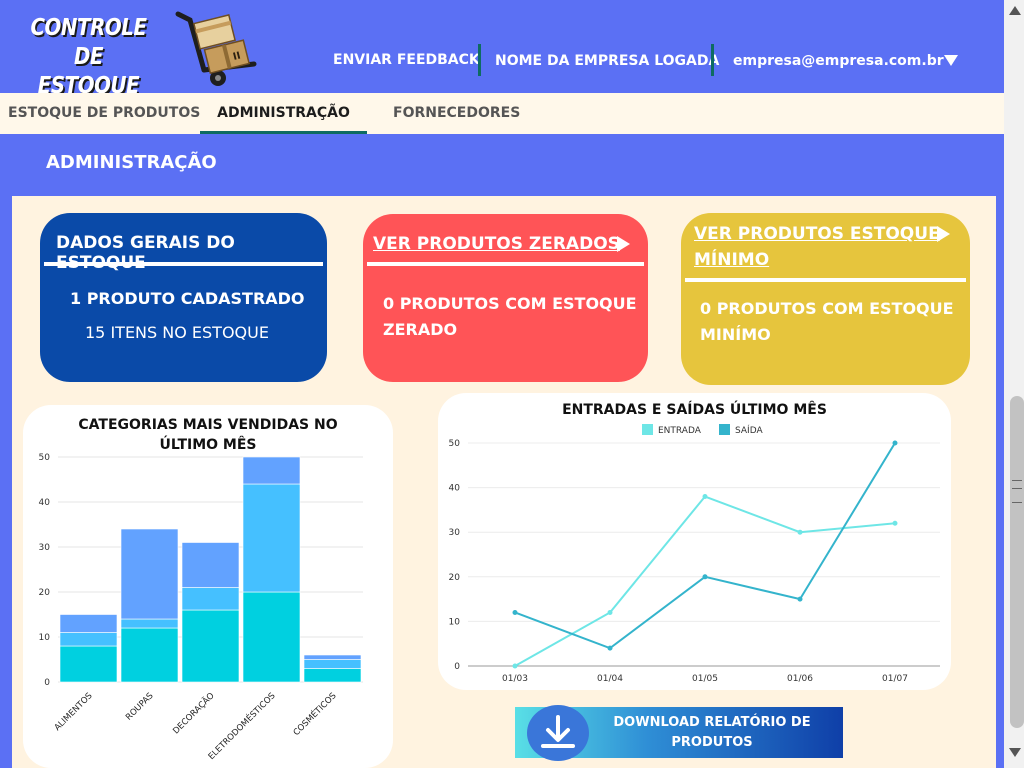  I want to click on send-feedback-link: ENVIAR FEEDBACK, so click(406, 60).